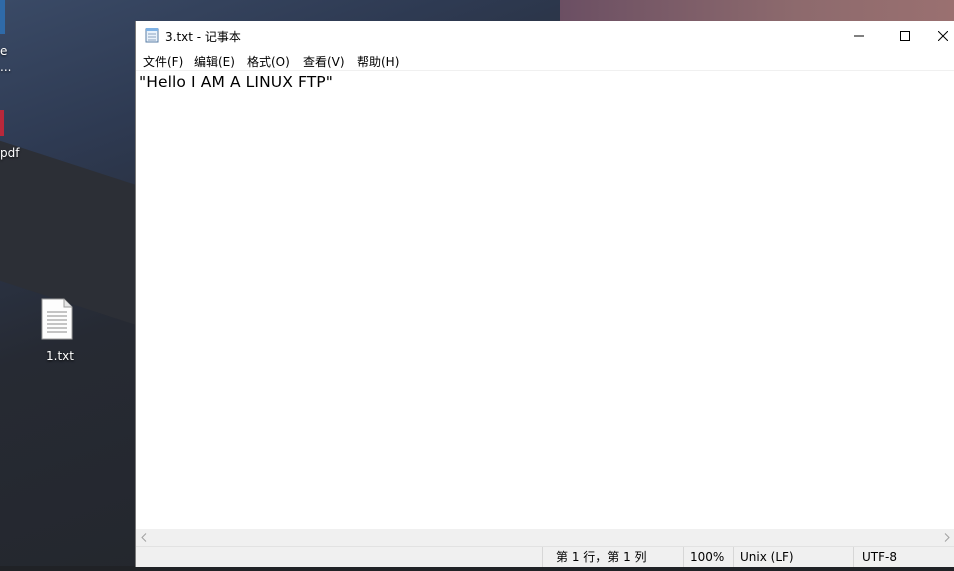 The height and width of the screenshot is (571, 954). What do you see at coordinates (2, 17) in the screenshot?
I see `desktop-partial-icon` at bounding box center [2, 17].